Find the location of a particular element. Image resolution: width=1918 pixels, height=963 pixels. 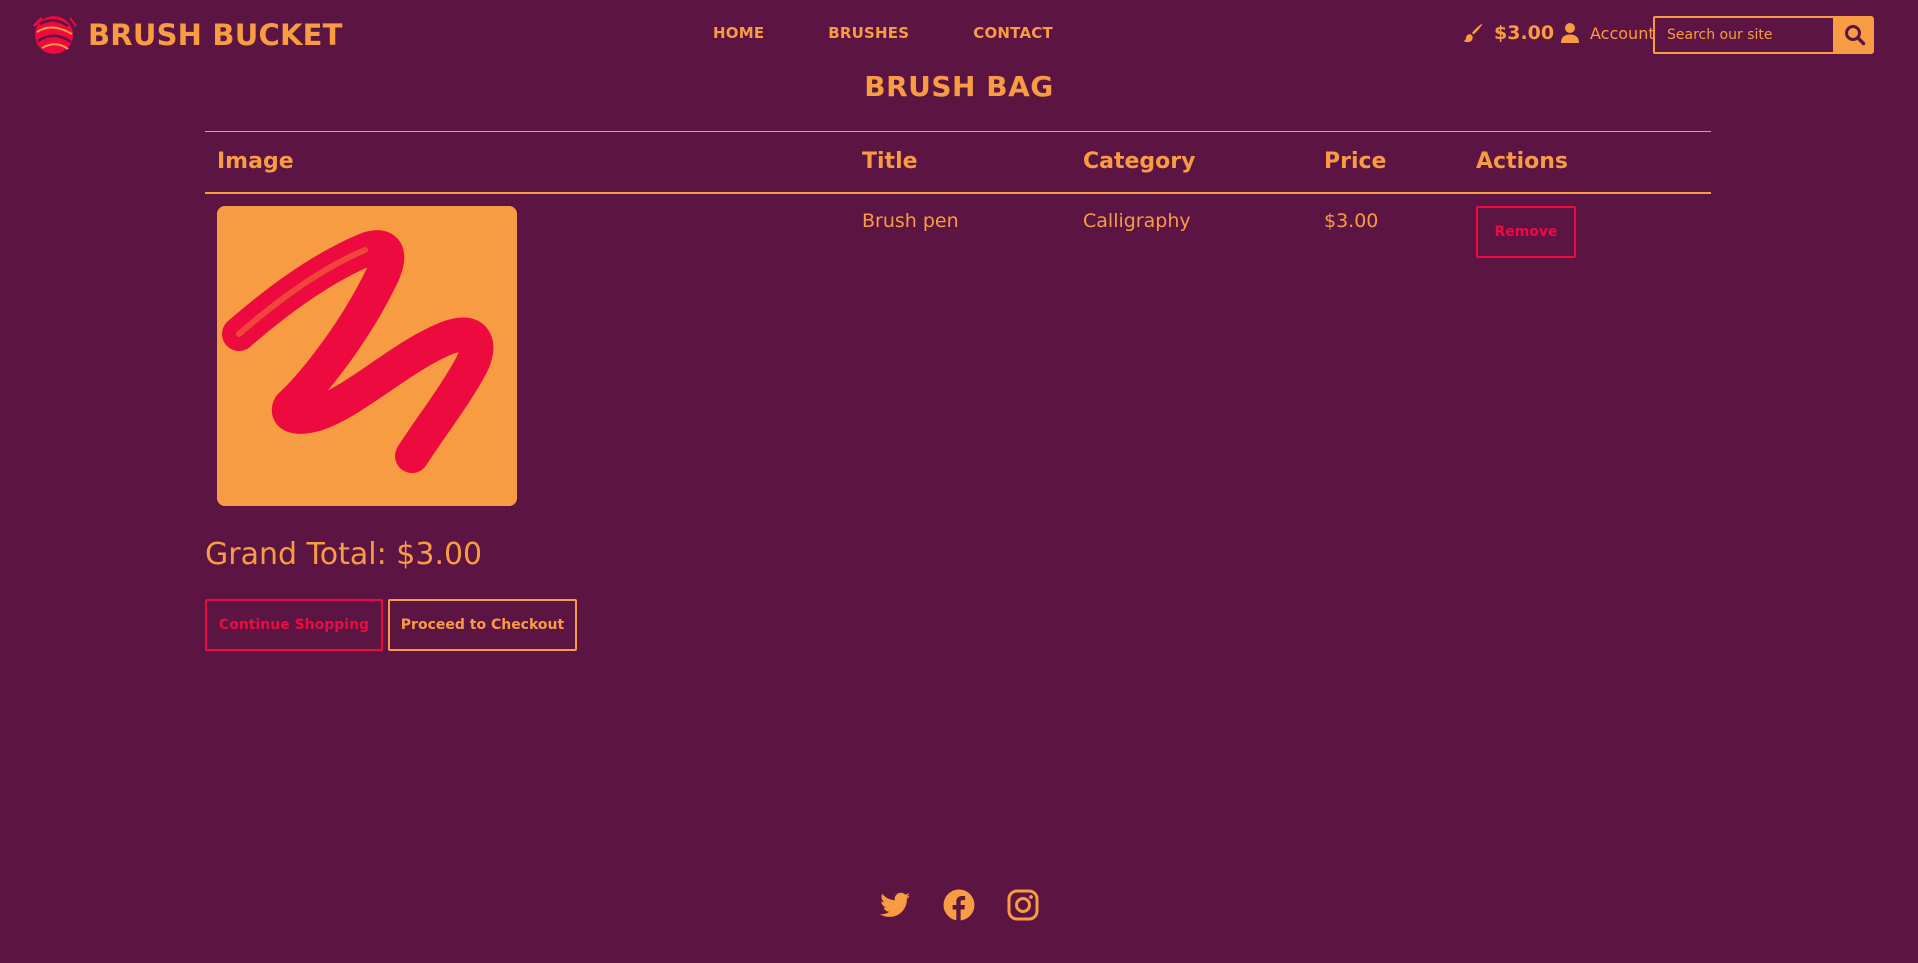

facebook-link is located at coordinates (959, 905).